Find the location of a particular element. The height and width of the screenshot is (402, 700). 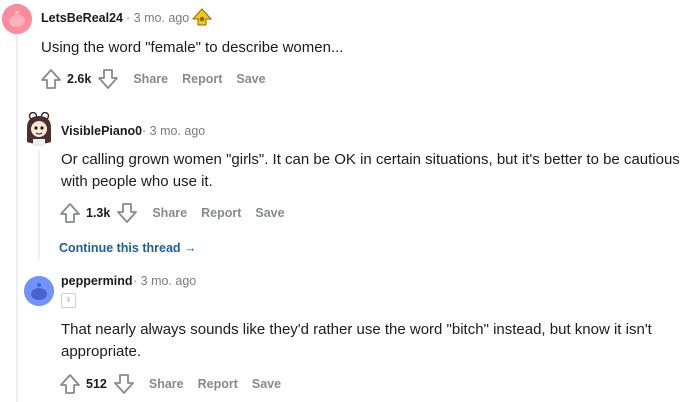

comment-author: LetsBeReal24 is located at coordinates (82, 18).